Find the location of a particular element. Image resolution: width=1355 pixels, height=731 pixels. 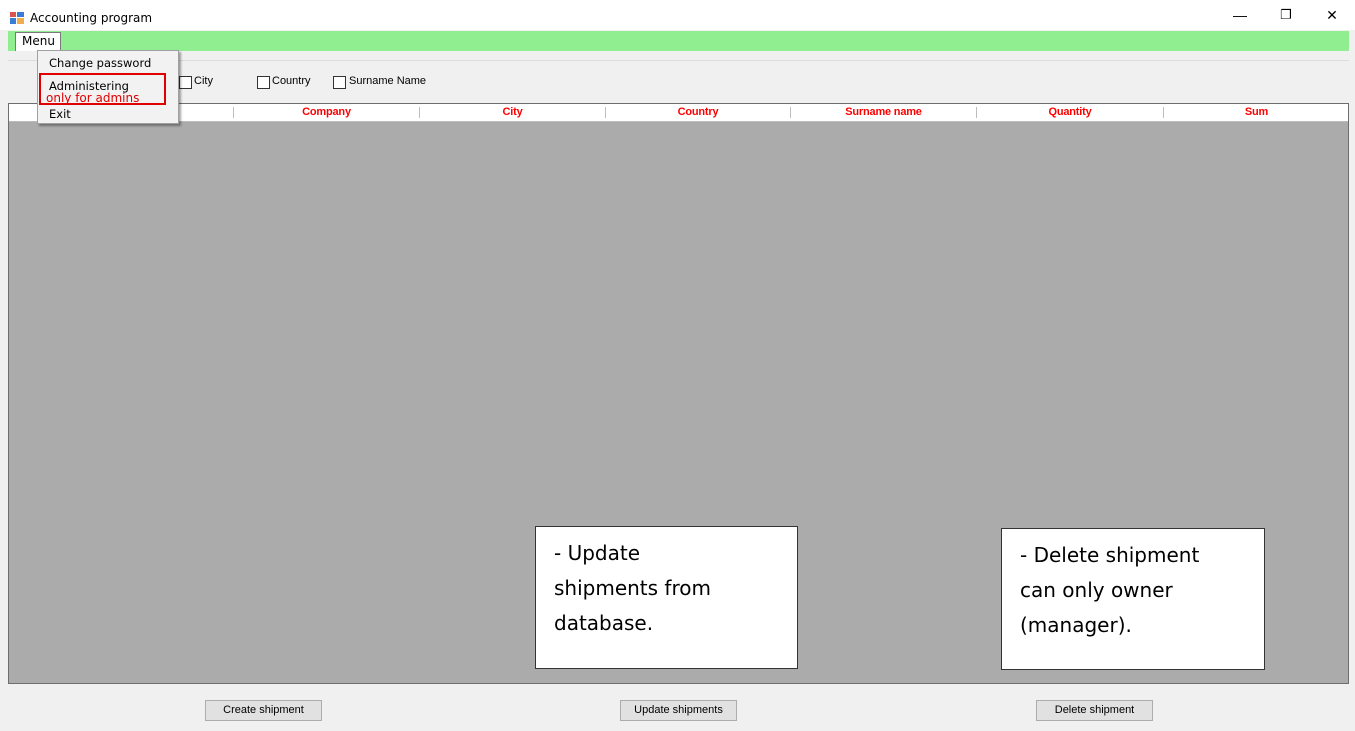

filter-bar: City Country Surname Name is located at coordinates (678, 81).